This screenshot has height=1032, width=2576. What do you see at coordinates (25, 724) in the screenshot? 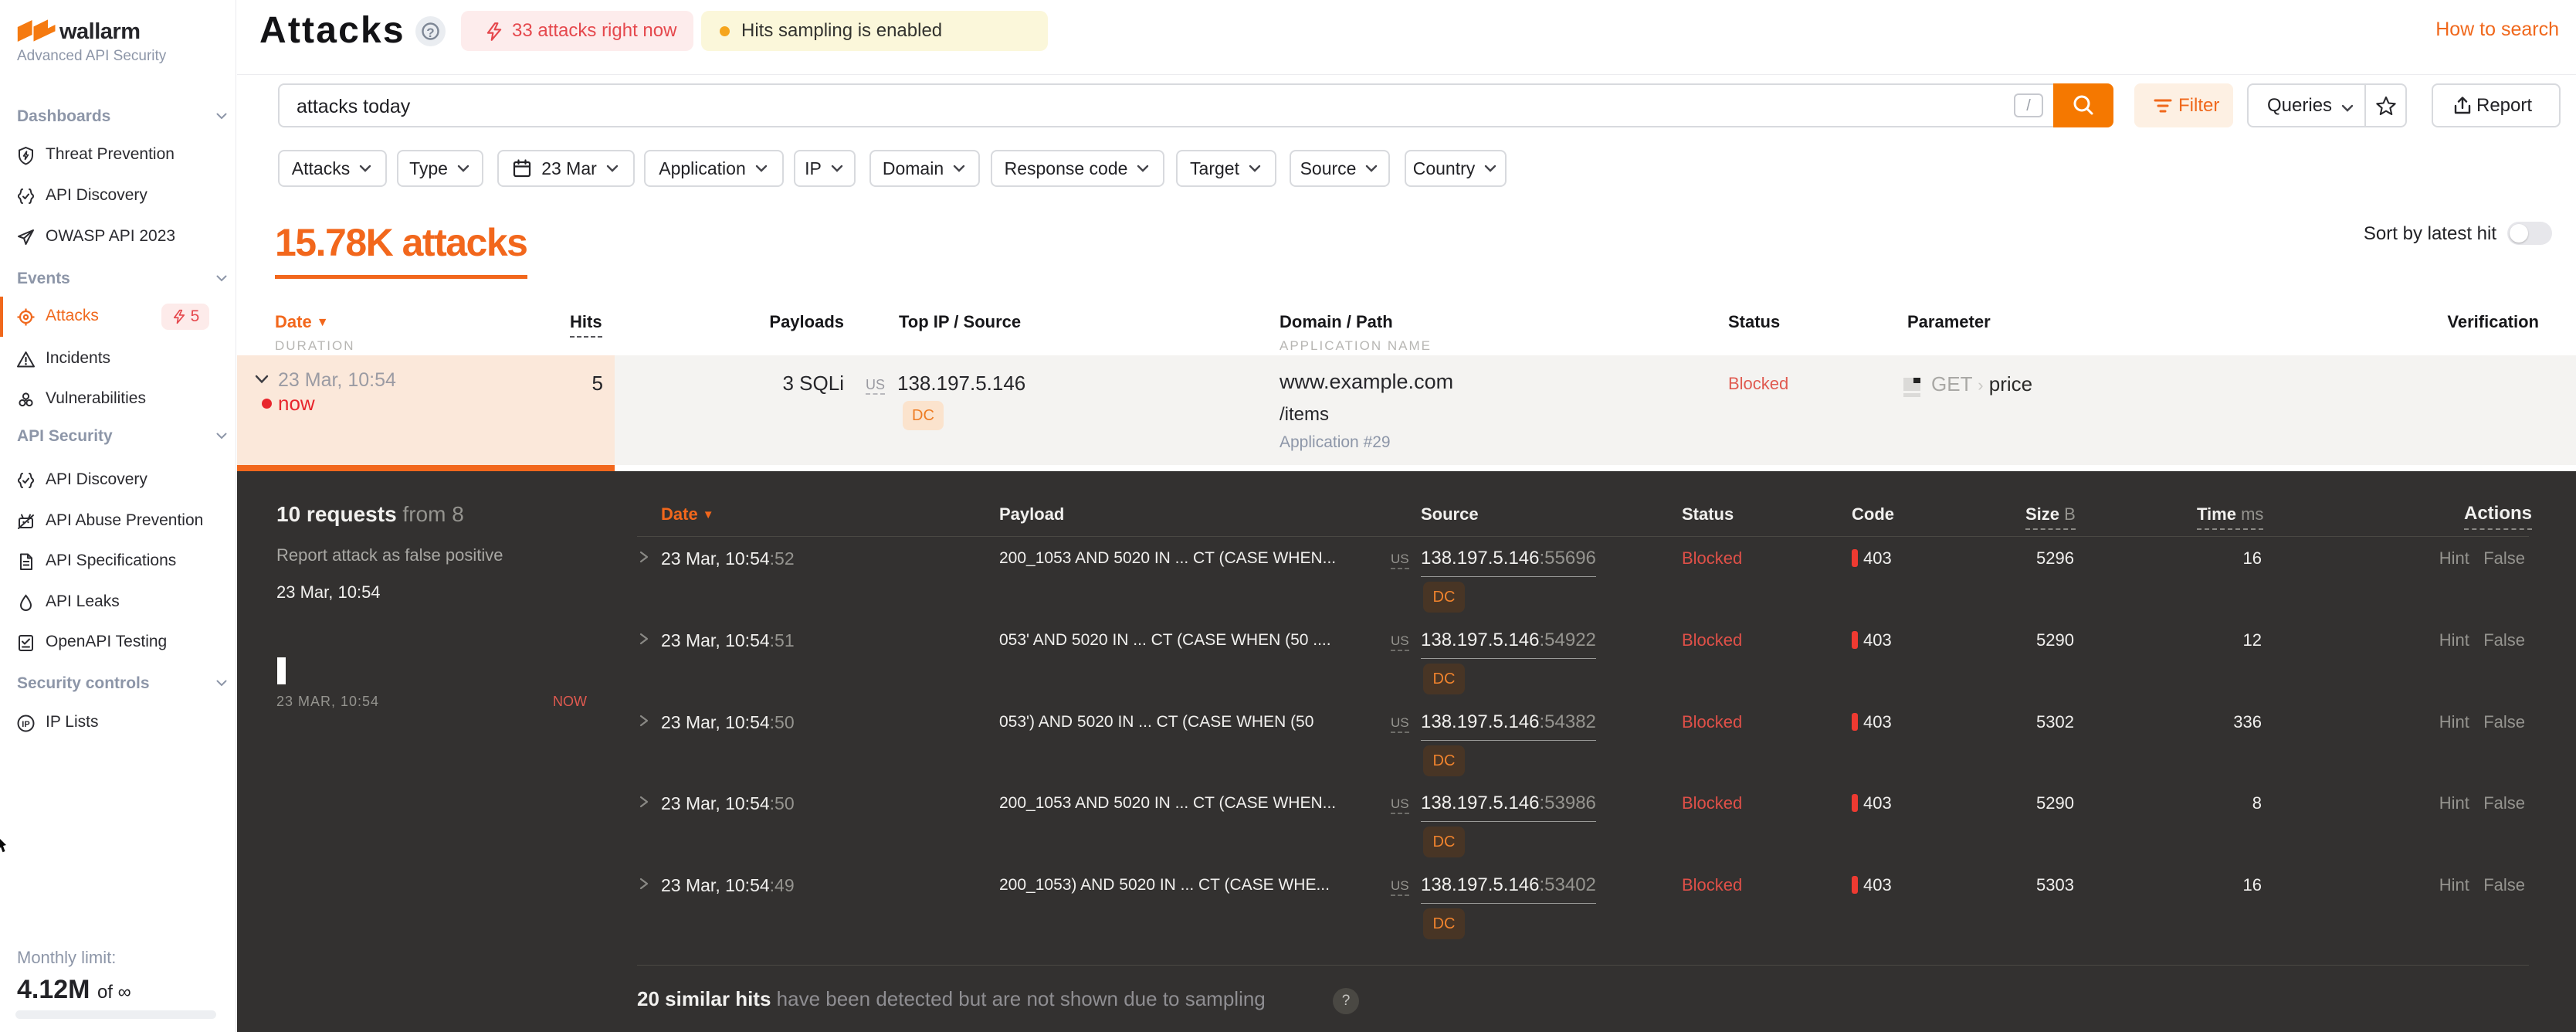
I see `svg-text: IP` at bounding box center [25, 724].